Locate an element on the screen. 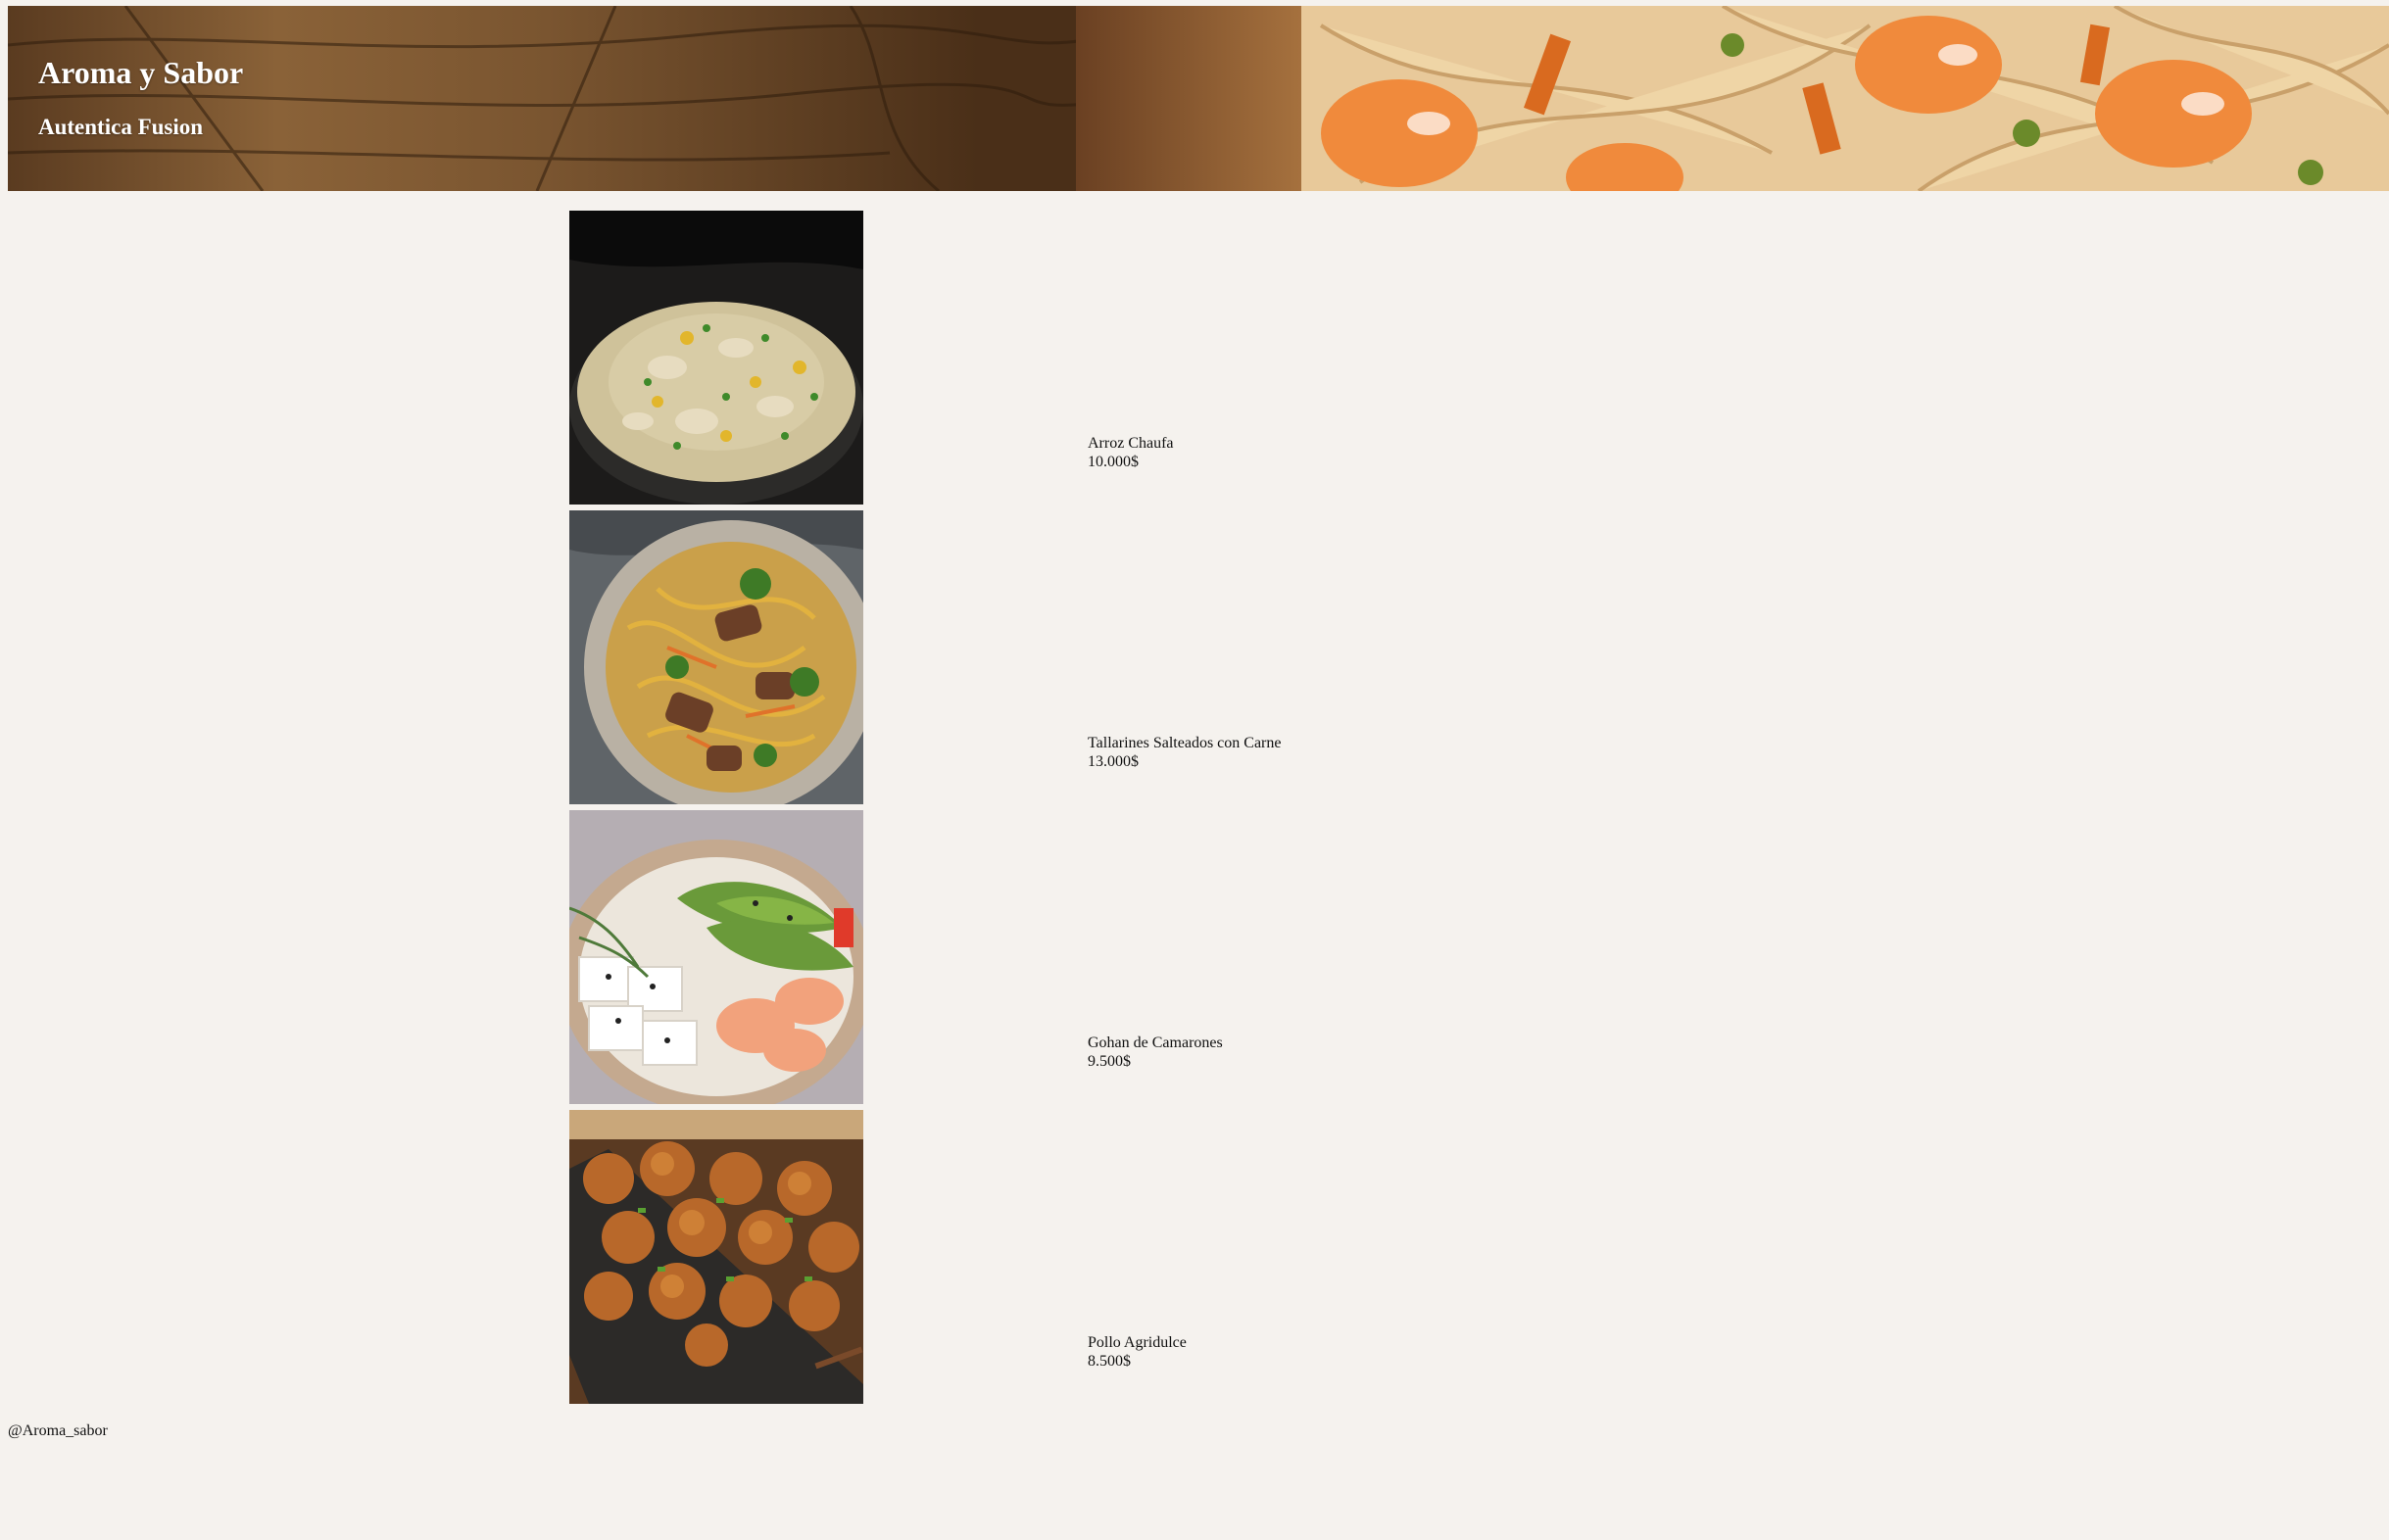  site-subtitle: Autentica Fusion is located at coordinates (121, 127).